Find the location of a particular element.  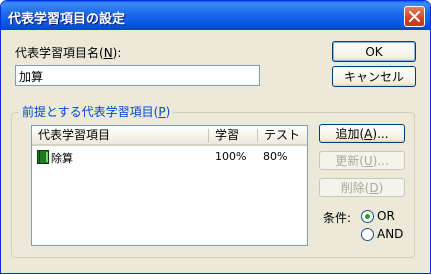

cancel-button: キャンセル is located at coordinates (374, 76).